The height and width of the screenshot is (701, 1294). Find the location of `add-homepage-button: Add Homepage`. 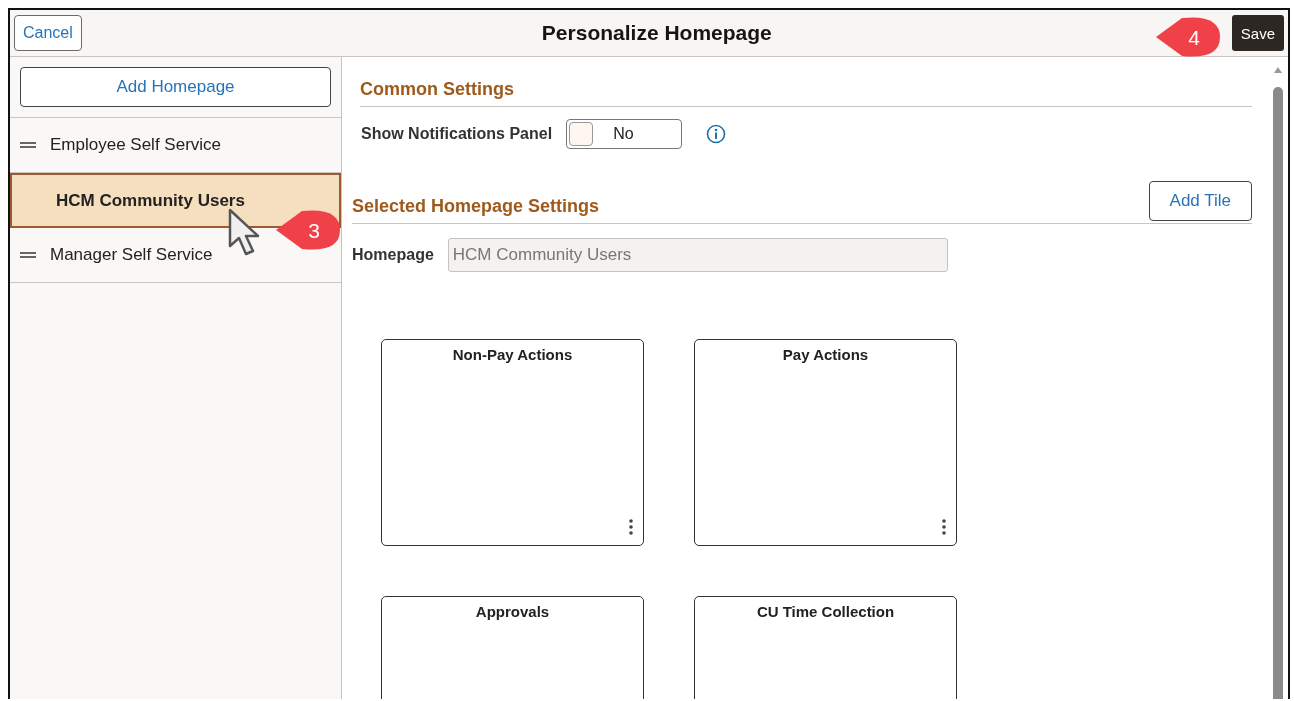

add-homepage-button: Add Homepage is located at coordinates (175, 87).